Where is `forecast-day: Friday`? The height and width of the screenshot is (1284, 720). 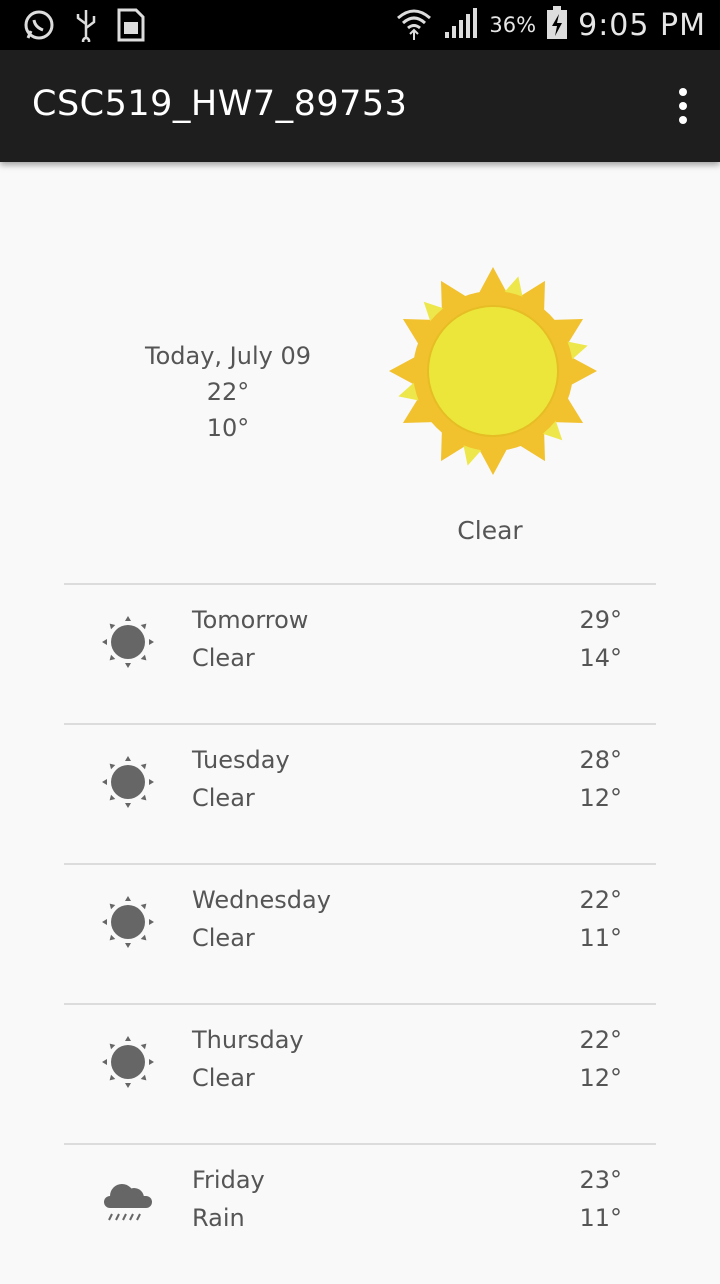 forecast-day: Friday is located at coordinates (228, 1180).